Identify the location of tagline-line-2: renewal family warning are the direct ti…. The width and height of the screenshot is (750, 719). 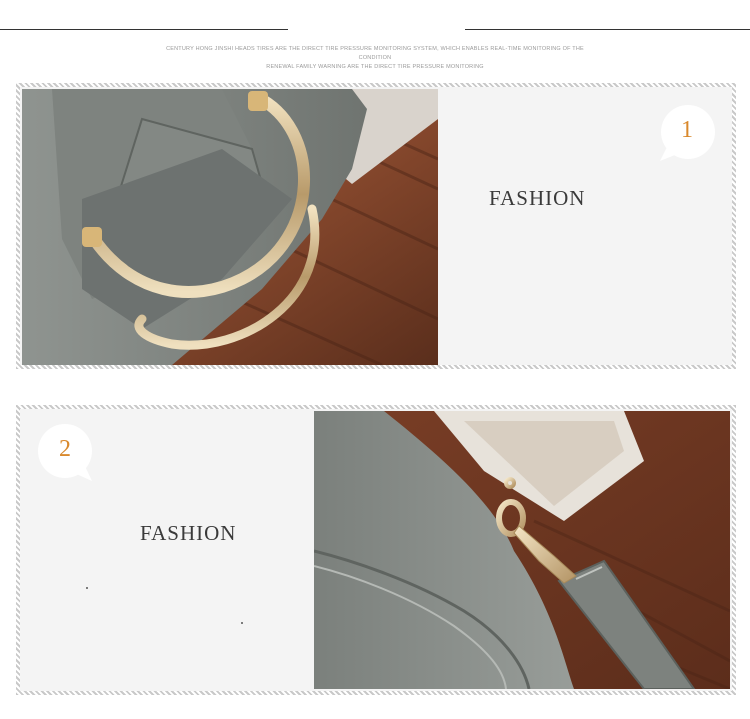
(375, 67).